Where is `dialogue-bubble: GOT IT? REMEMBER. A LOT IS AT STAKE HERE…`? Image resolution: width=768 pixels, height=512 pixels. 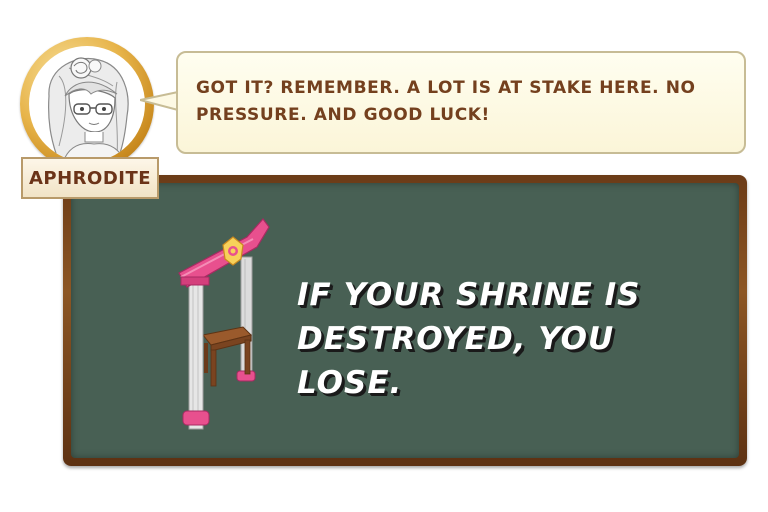 dialogue-bubble: GOT IT? REMEMBER. A LOT IS AT STAKE HERE… is located at coordinates (461, 102).